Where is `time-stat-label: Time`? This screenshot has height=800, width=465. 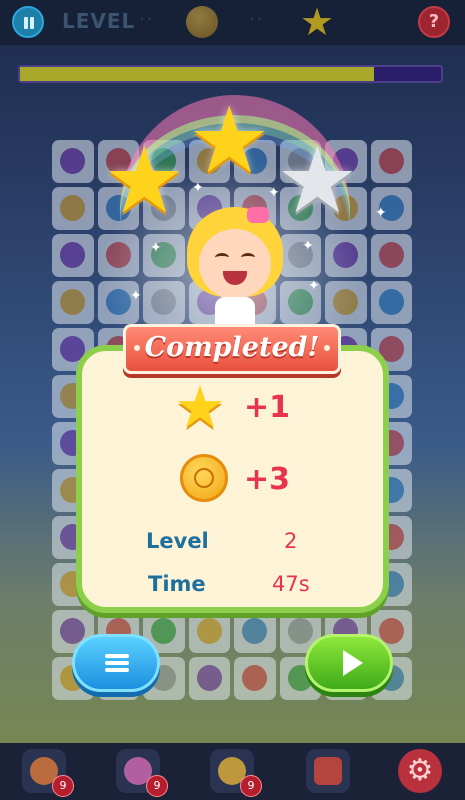
time-stat-label: Time is located at coordinates (177, 584).